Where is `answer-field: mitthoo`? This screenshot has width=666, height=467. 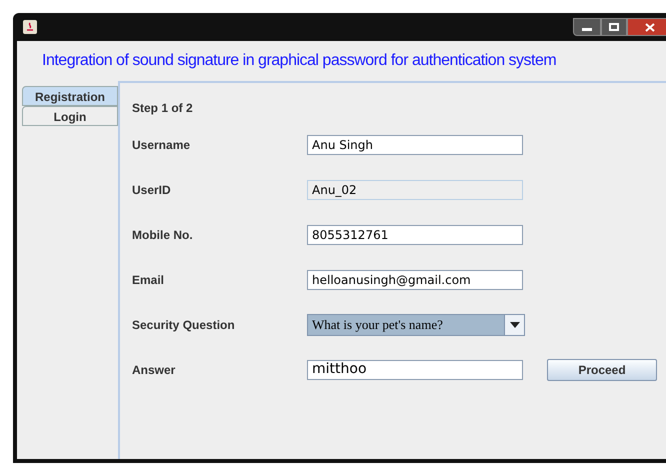
answer-field: mitthoo is located at coordinates (415, 370).